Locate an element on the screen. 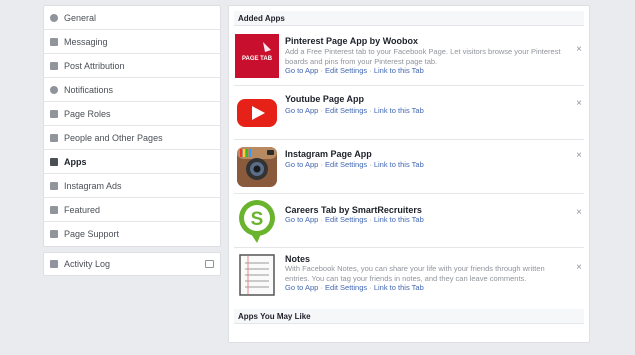 Image resolution: width=635 pixels, height=355 pixels. added-apps-header: Added Apps is located at coordinates (409, 18).